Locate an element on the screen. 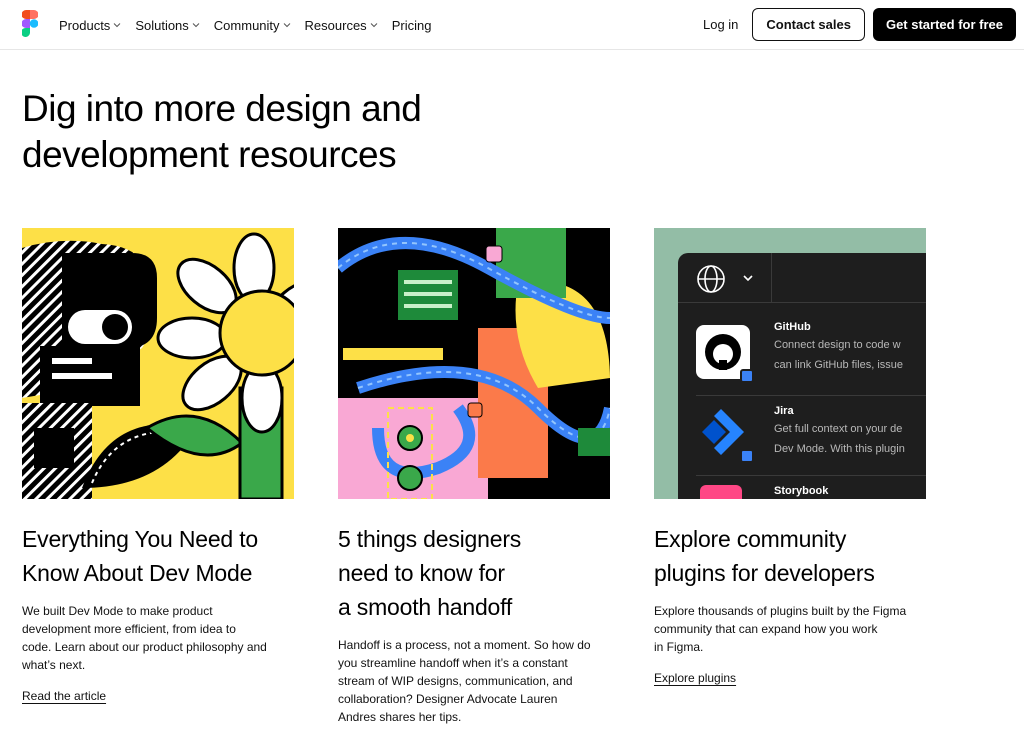  card-title-line: plugins for developers is located at coordinates (764, 573).